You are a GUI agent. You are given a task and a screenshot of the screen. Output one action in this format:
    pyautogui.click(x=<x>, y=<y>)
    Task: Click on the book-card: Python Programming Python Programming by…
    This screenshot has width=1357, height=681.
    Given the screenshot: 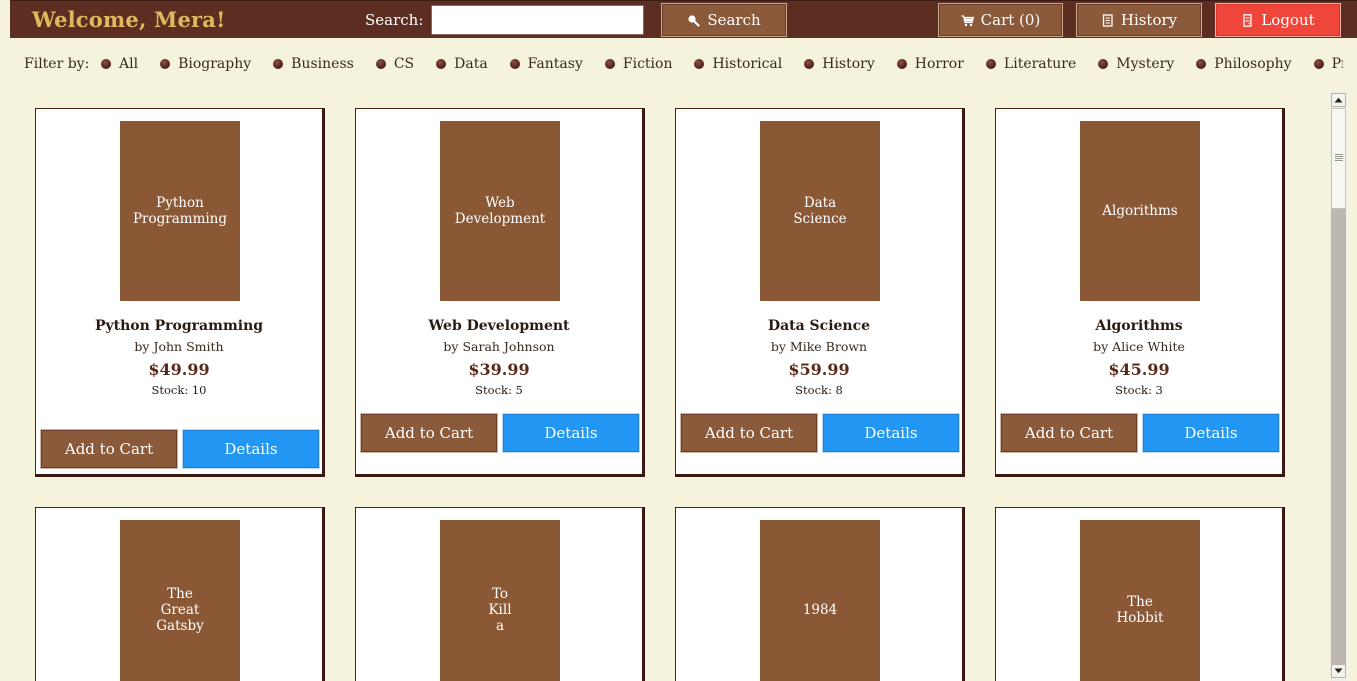 What is the action you would take?
    pyautogui.click(x=180, y=292)
    